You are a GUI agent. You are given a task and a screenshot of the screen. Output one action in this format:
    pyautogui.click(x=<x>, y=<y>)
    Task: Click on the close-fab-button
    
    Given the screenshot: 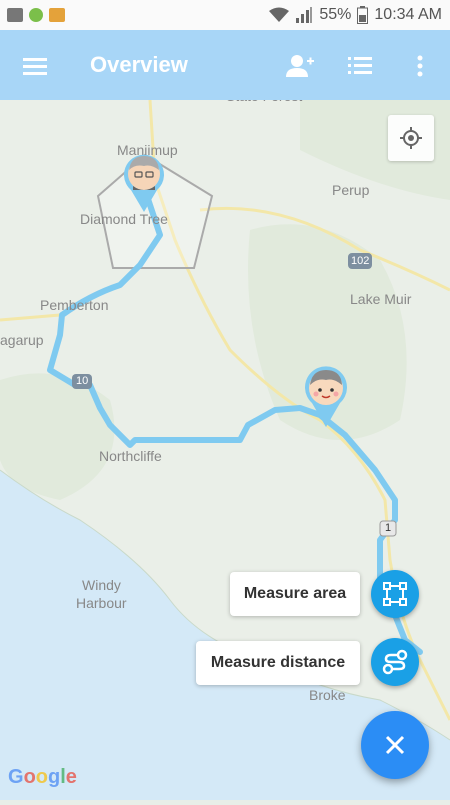 What is the action you would take?
    pyautogui.click(x=395, y=745)
    